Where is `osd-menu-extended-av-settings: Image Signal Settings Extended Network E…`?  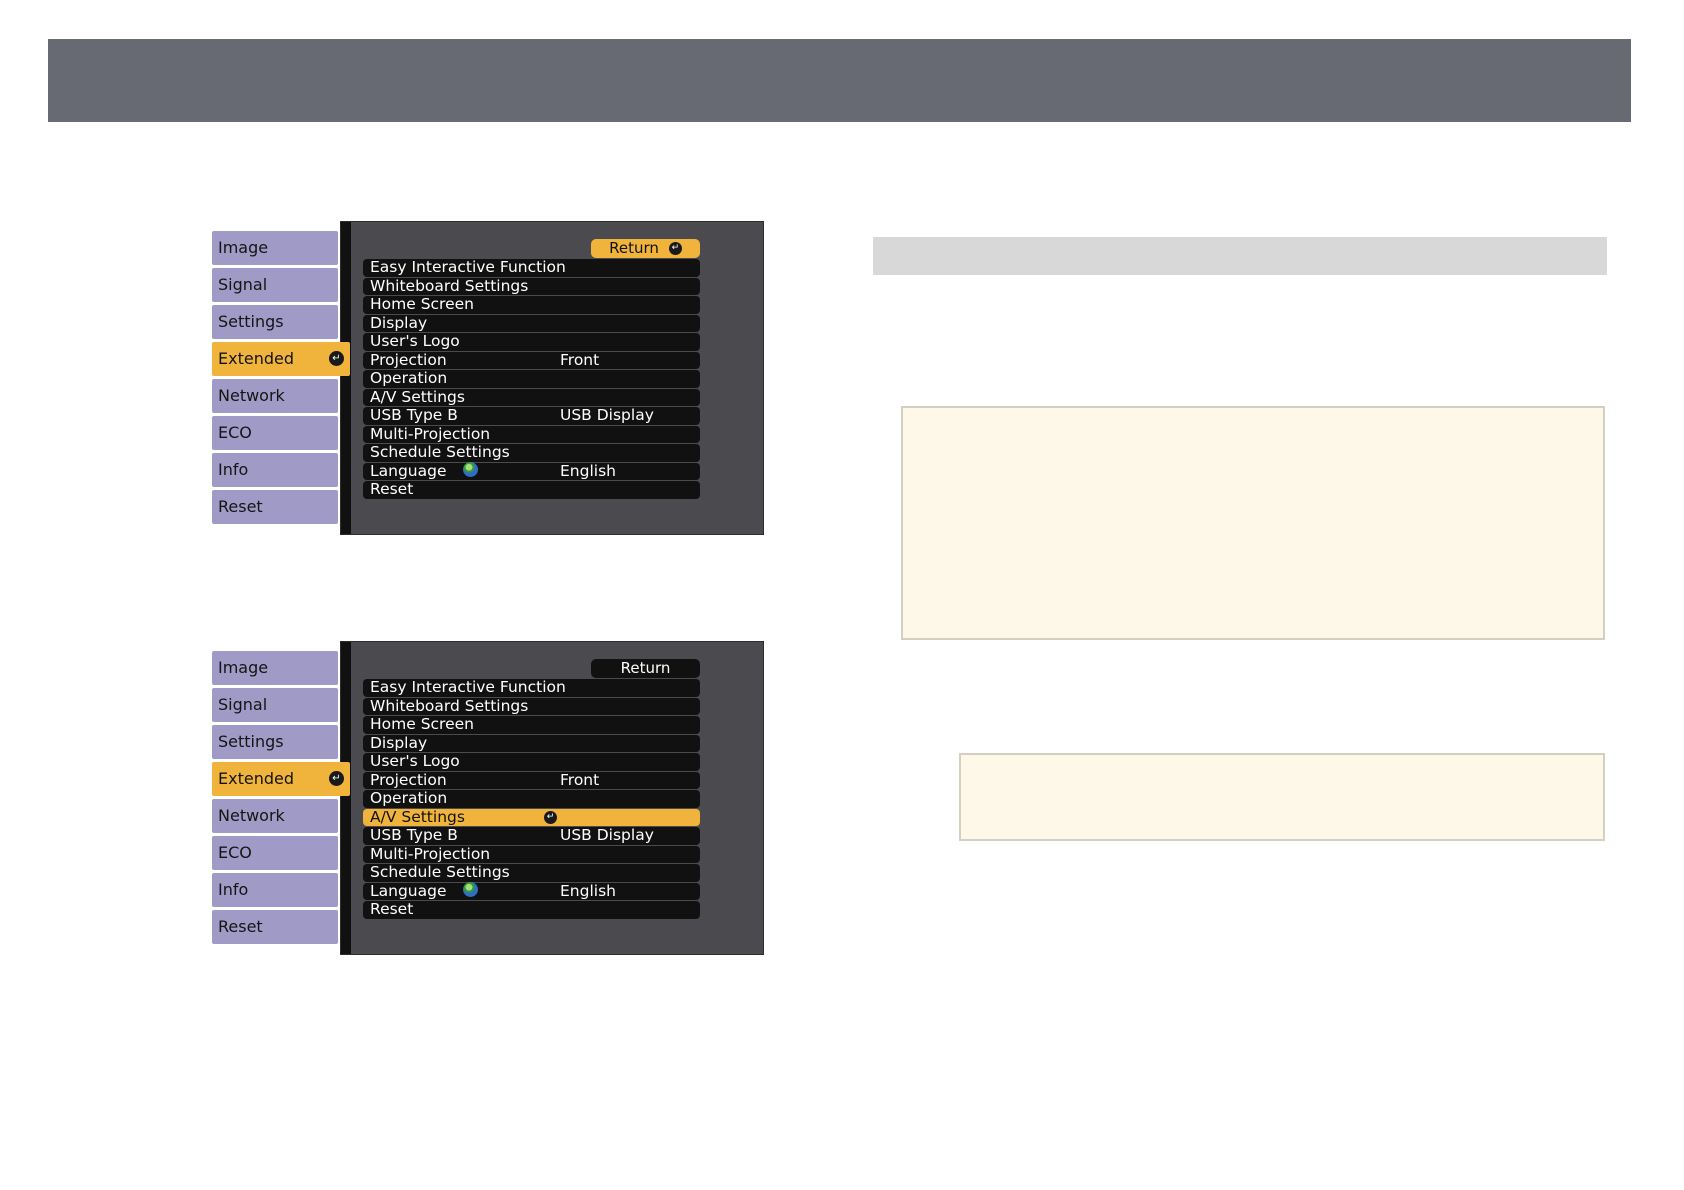 osd-menu-extended-av-settings: Image Signal Settings Extended Network E… is located at coordinates (488, 799).